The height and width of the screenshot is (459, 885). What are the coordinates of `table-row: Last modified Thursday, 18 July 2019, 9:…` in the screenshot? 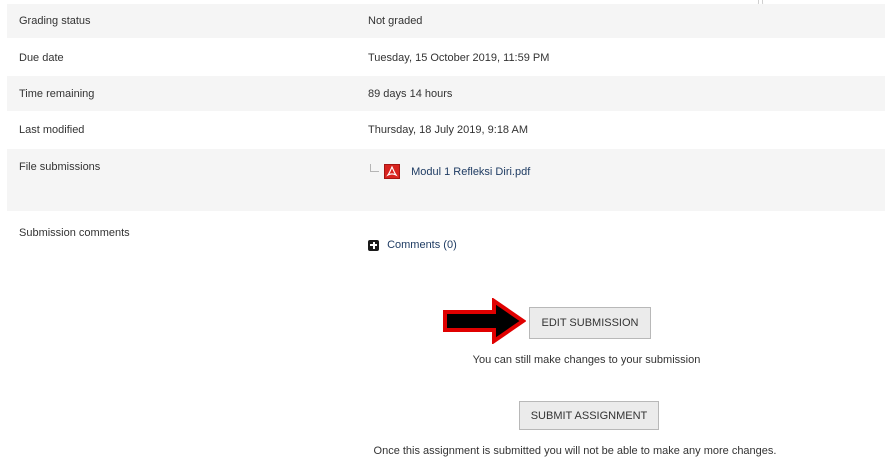 It's located at (446, 130).